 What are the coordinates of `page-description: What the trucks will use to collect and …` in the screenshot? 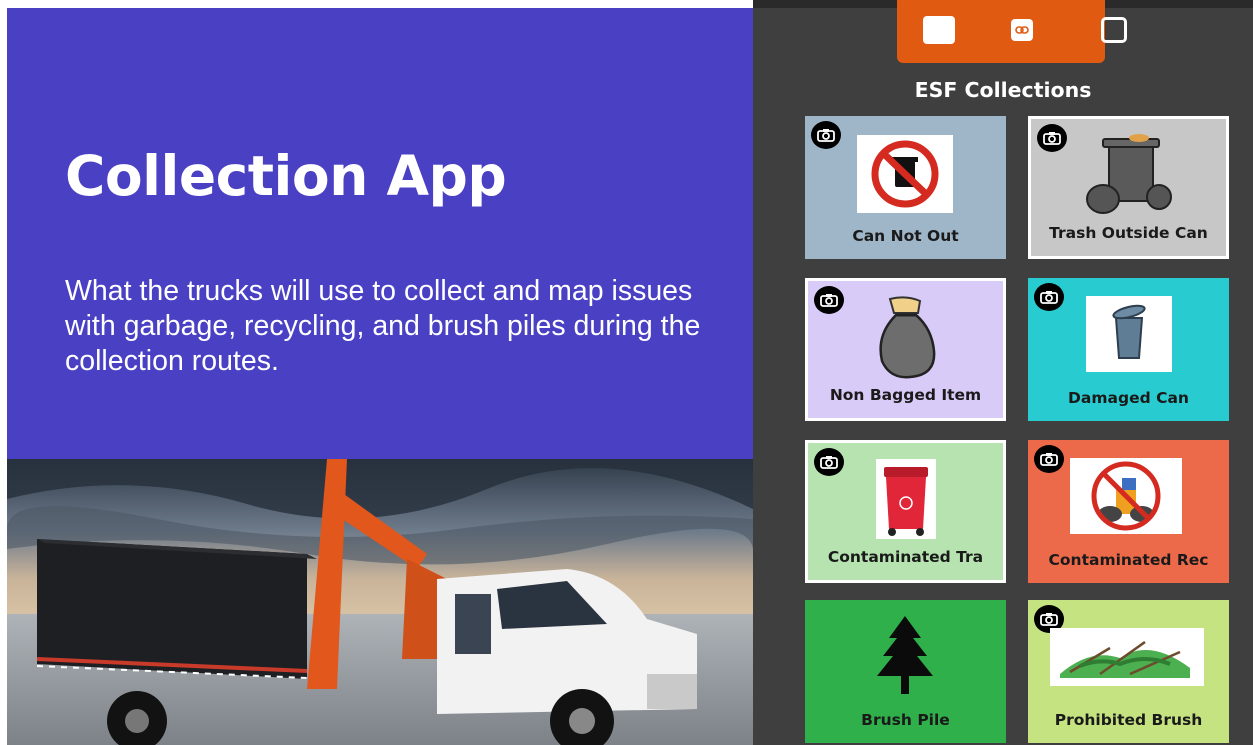 It's located at (383, 326).